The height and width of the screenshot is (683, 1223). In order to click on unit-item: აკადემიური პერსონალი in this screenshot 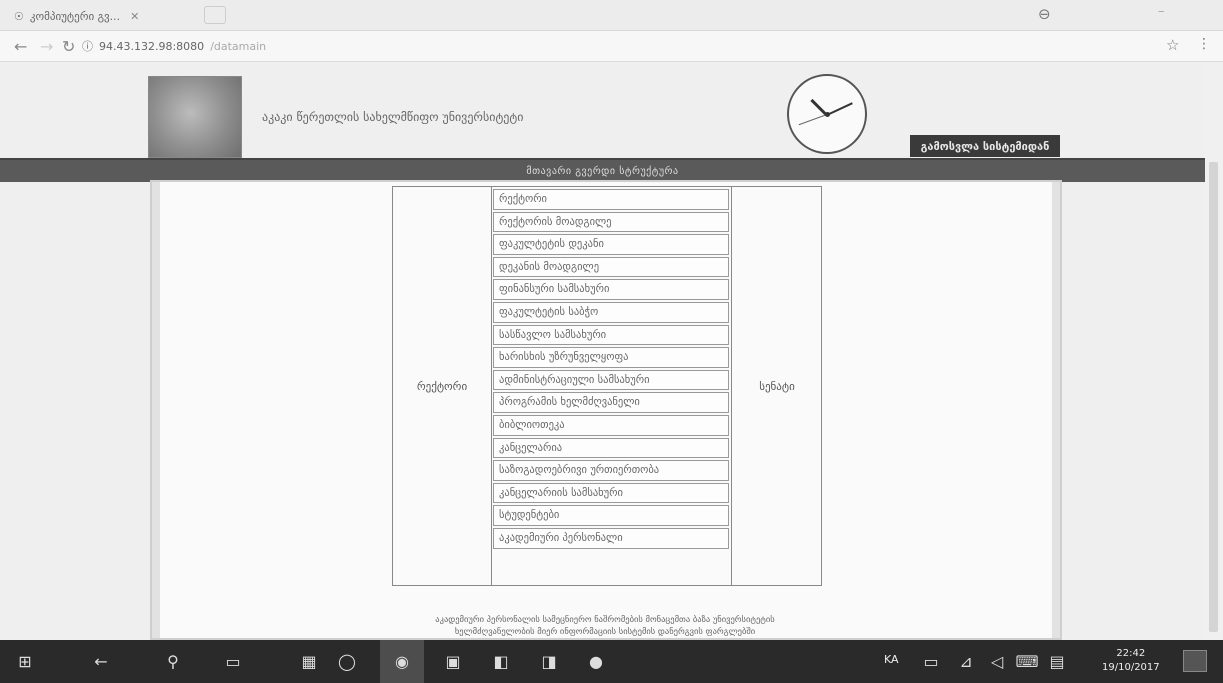, I will do `click(611, 538)`.